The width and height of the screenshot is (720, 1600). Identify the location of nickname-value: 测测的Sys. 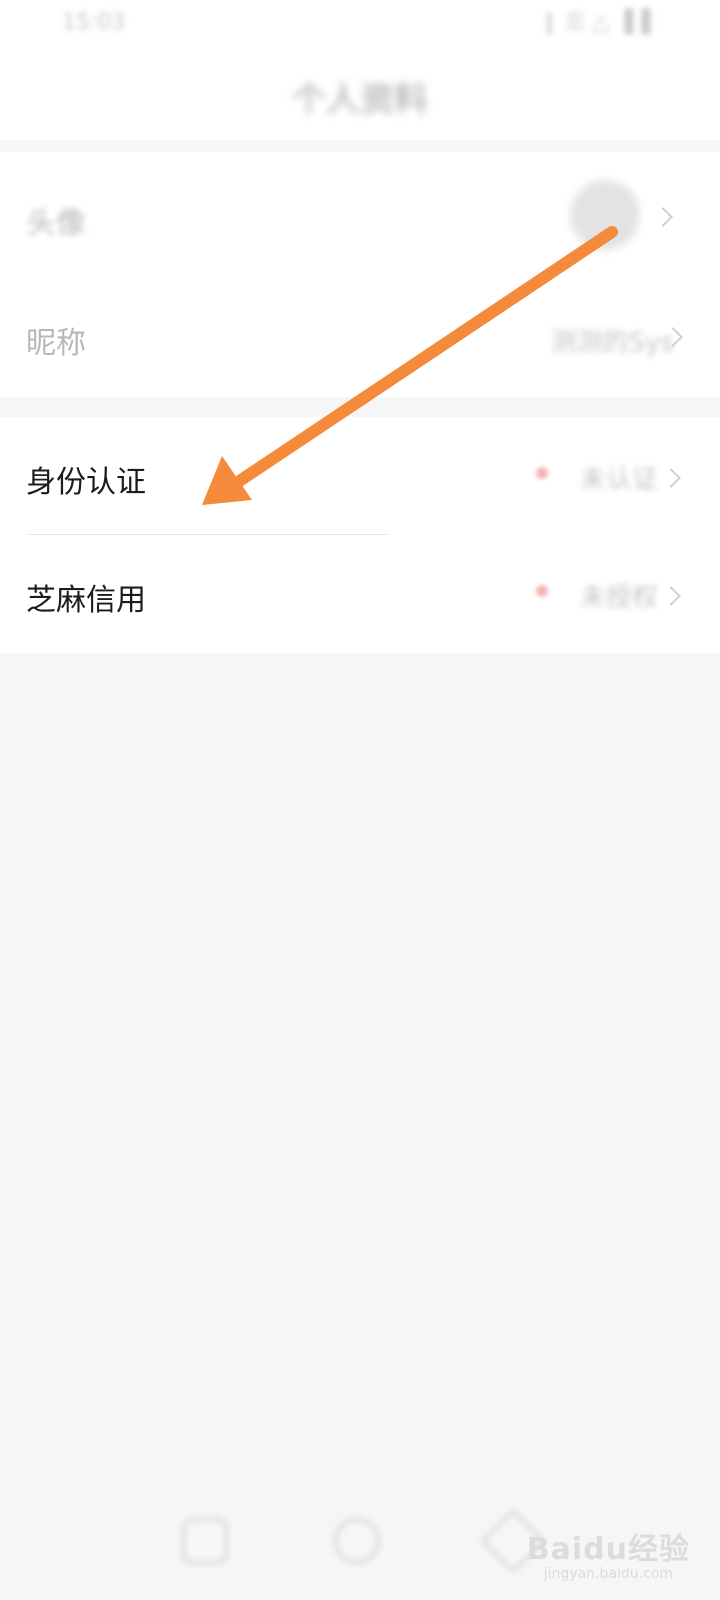
(612, 343).